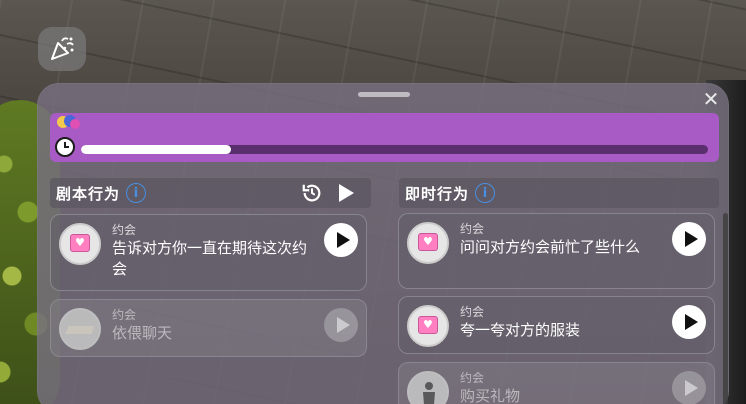  I want to click on party-button, so click(62, 49).